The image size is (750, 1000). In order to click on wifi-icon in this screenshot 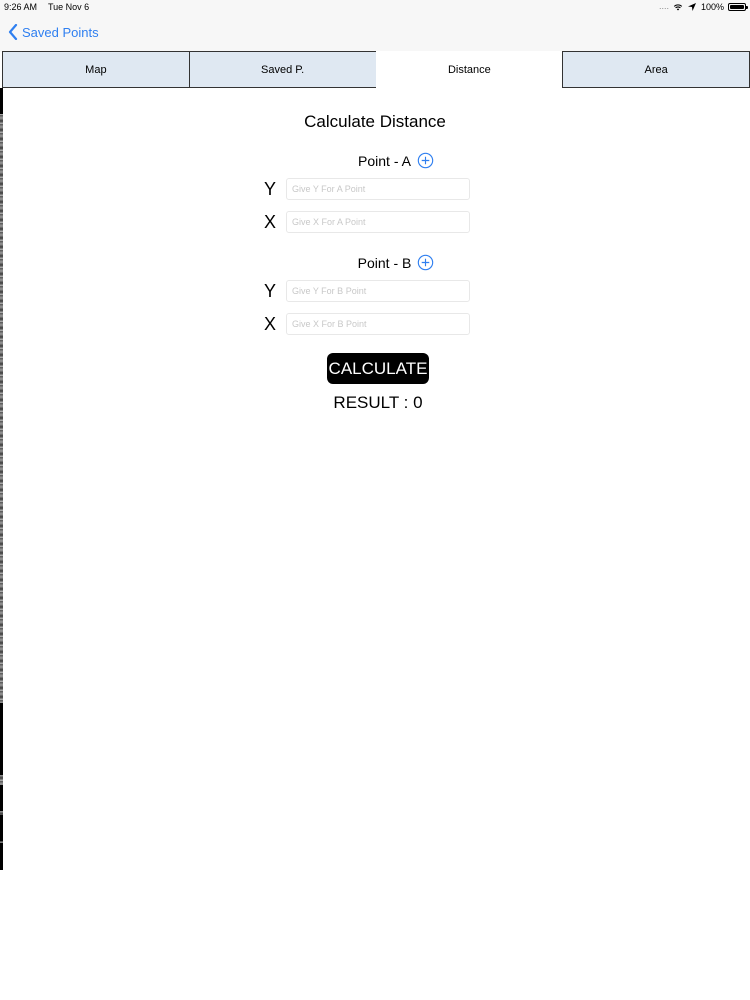, I will do `click(678, 6)`.